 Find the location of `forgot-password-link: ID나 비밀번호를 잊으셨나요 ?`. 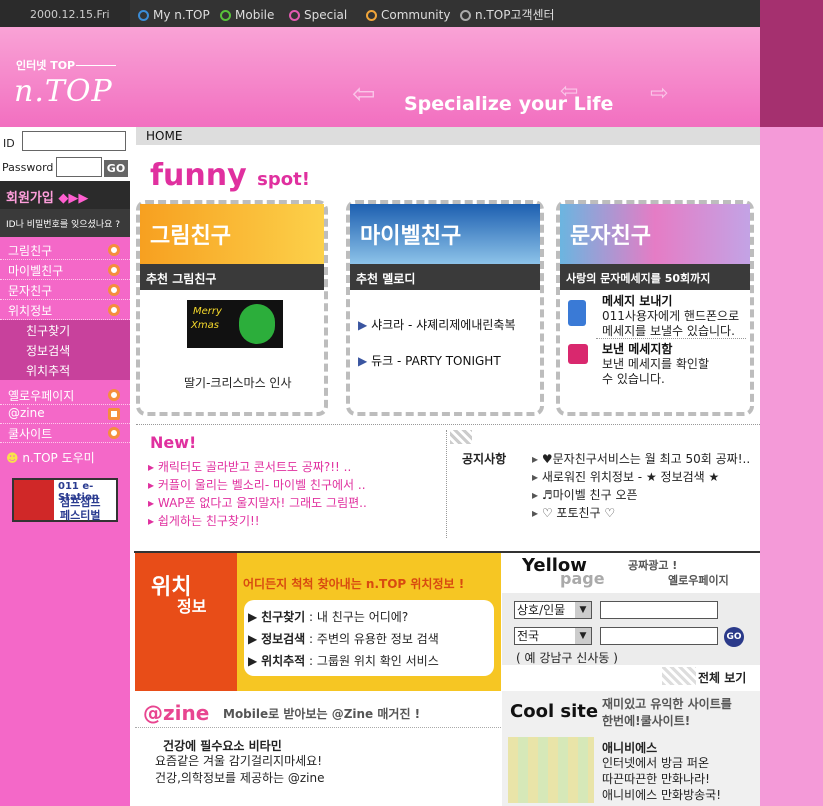

forgot-password-link: ID나 비밀번호를 잊으셨나요 ? is located at coordinates (65, 223).